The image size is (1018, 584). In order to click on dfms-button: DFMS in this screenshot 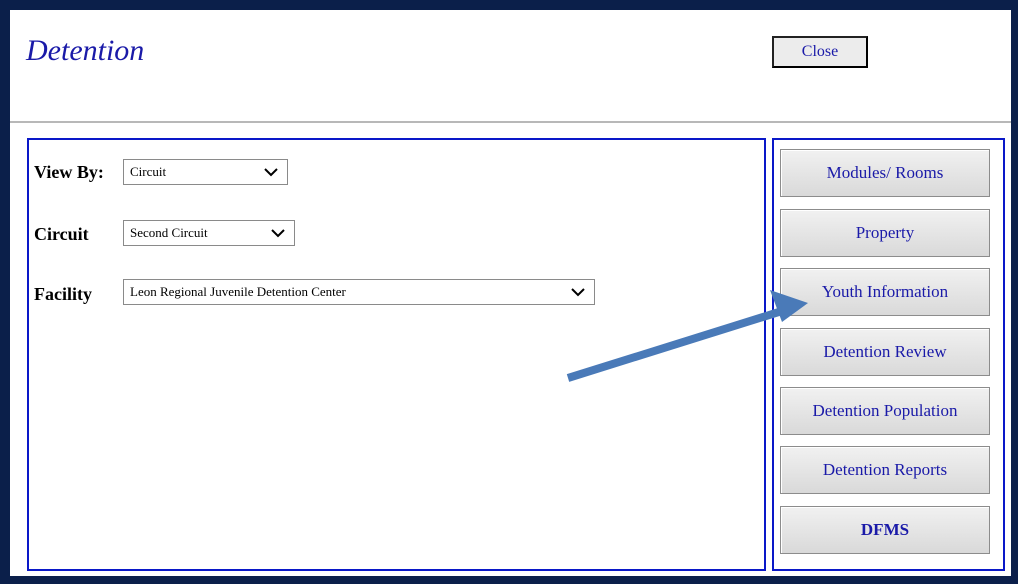, I will do `click(885, 530)`.